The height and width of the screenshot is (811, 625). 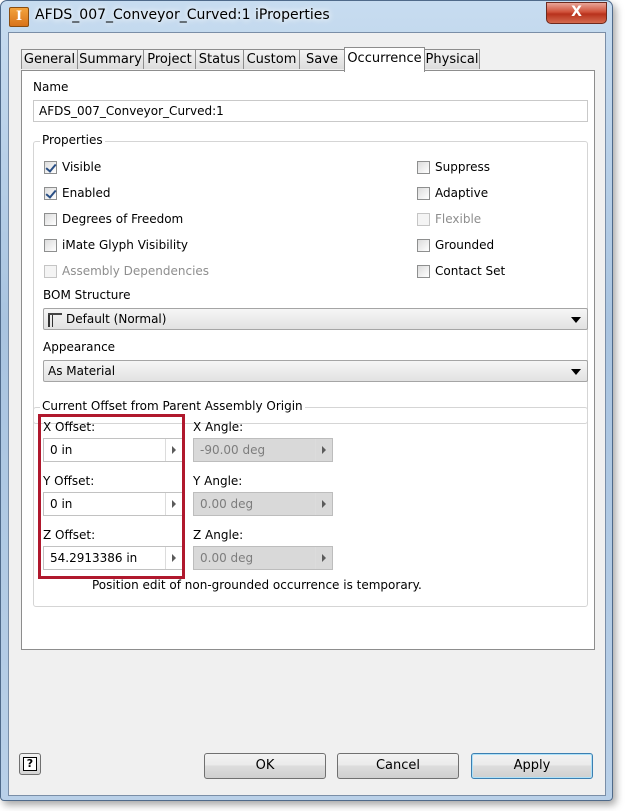 I want to click on tab-save: Save, so click(x=322, y=59).